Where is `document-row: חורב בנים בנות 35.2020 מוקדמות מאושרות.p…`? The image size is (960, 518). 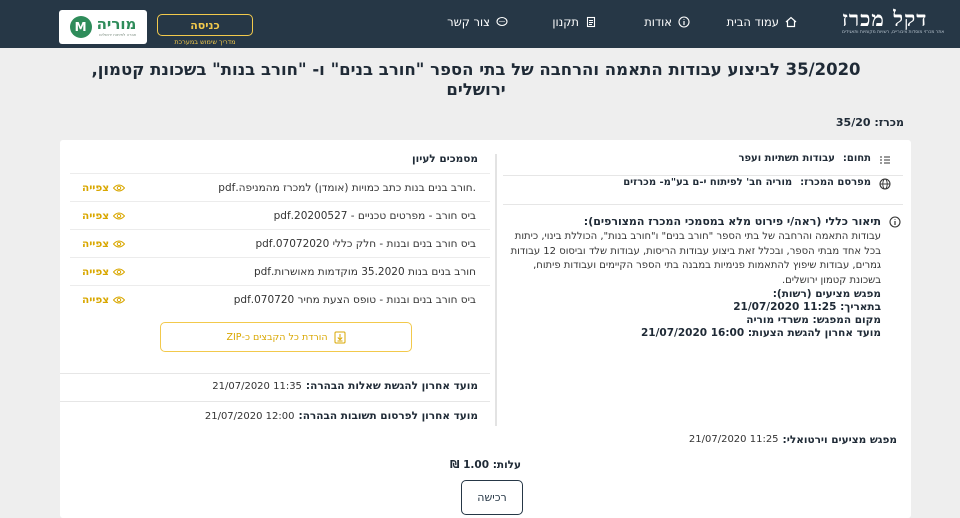
document-row: חורב בנים בנות 35.2020 מוקדמות מאושרות.p… is located at coordinates (280, 271).